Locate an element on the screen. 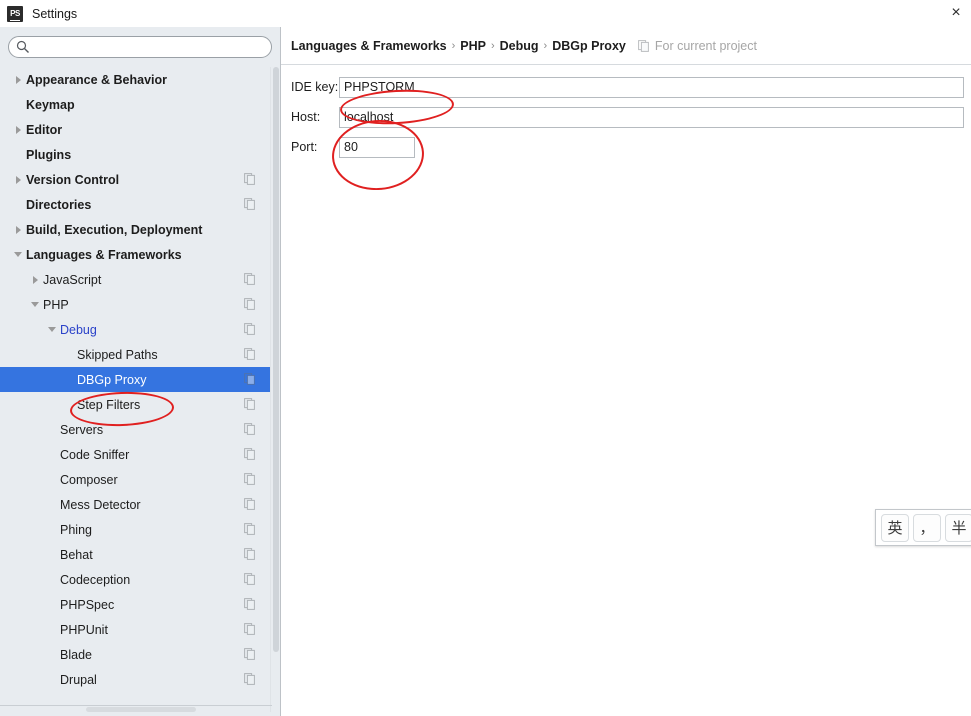 This screenshot has width=971, height=716. host-input is located at coordinates (651, 117).